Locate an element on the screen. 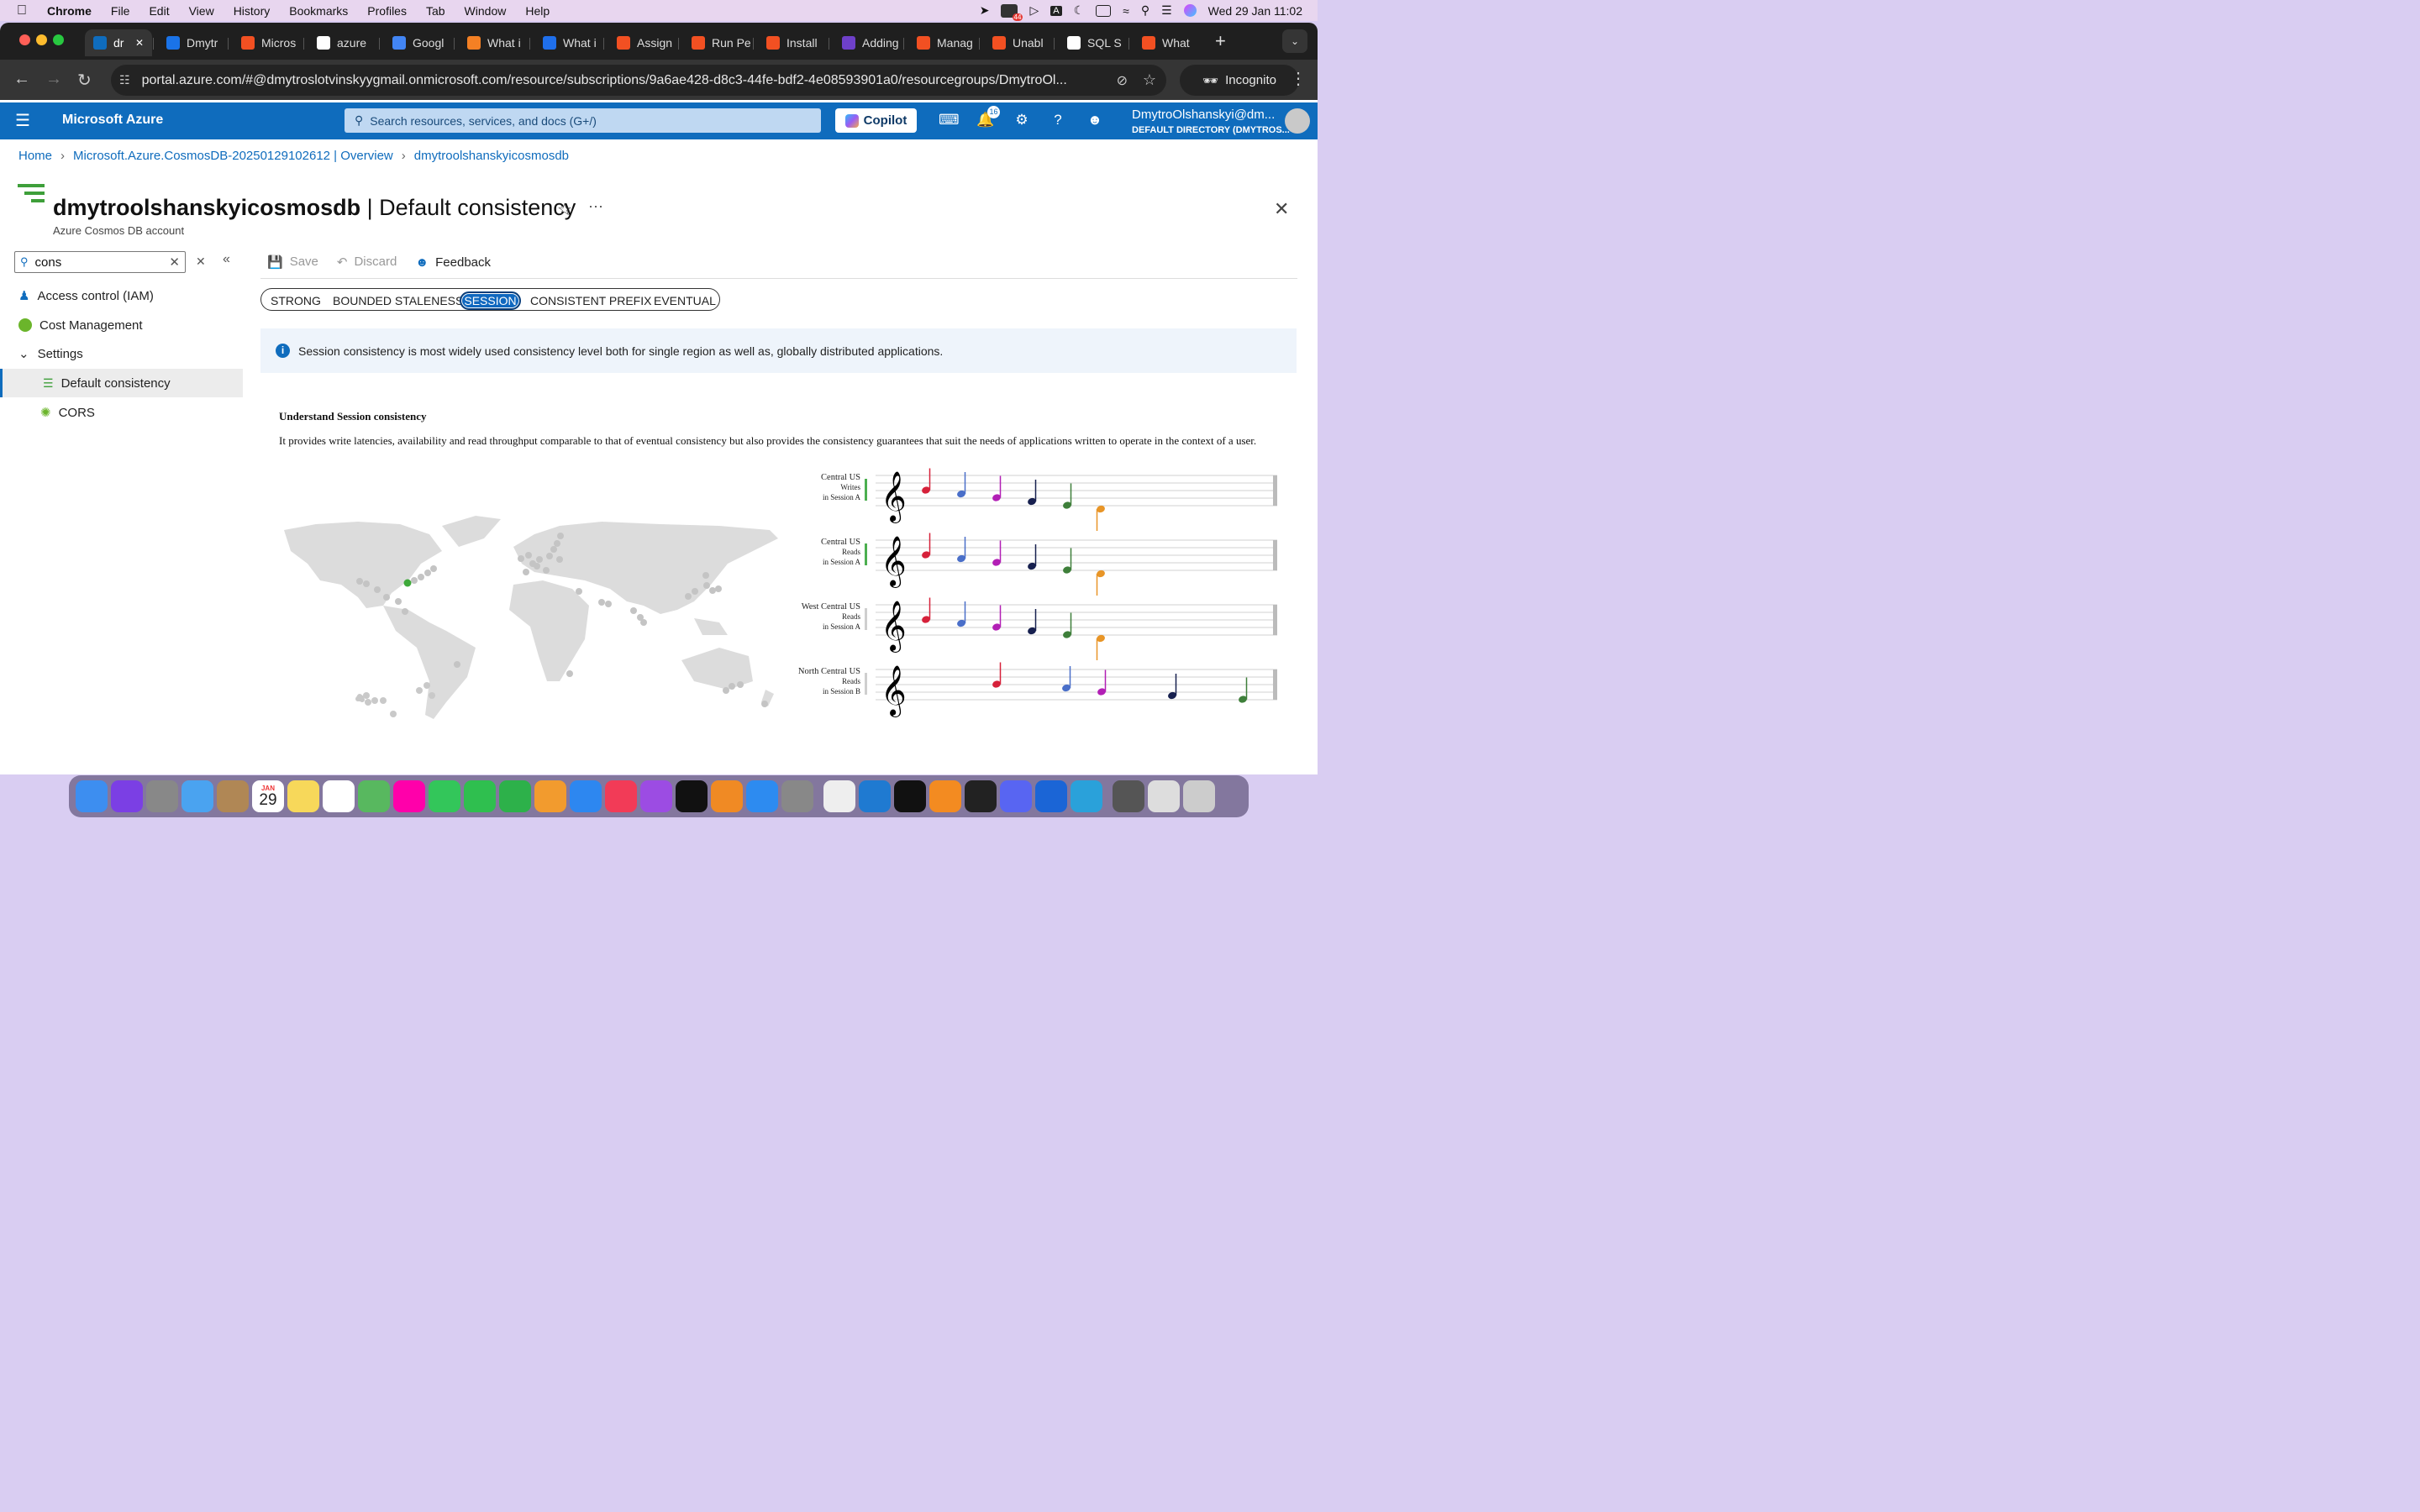 Image resolution: width=2420 pixels, height=1512 pixels. browser-tab: Googl is located at coordinates (417, 42).